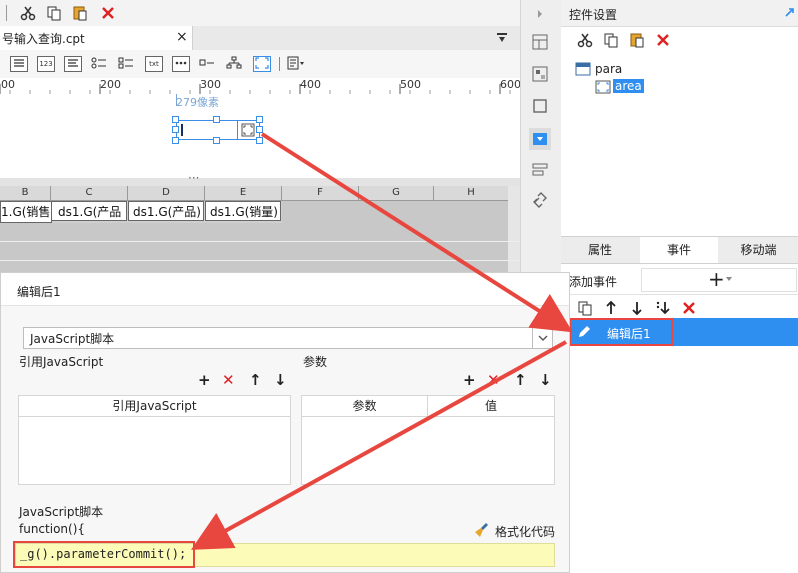  Describe the element at coordinates (182, 37) in the screenshot. I see `close-icon: ×` at that location.